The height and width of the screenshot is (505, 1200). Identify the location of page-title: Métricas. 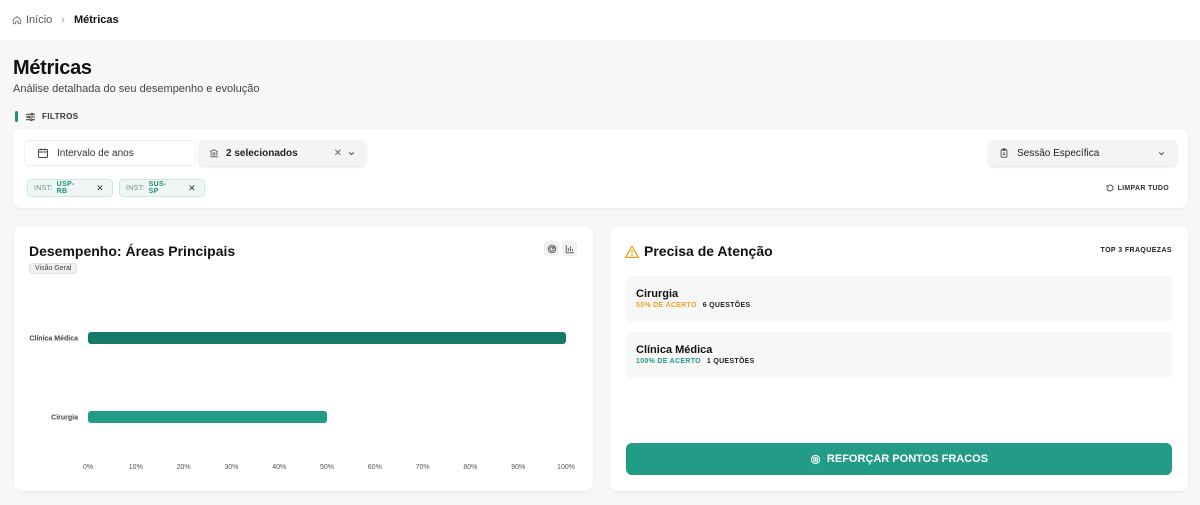
(52, 68).